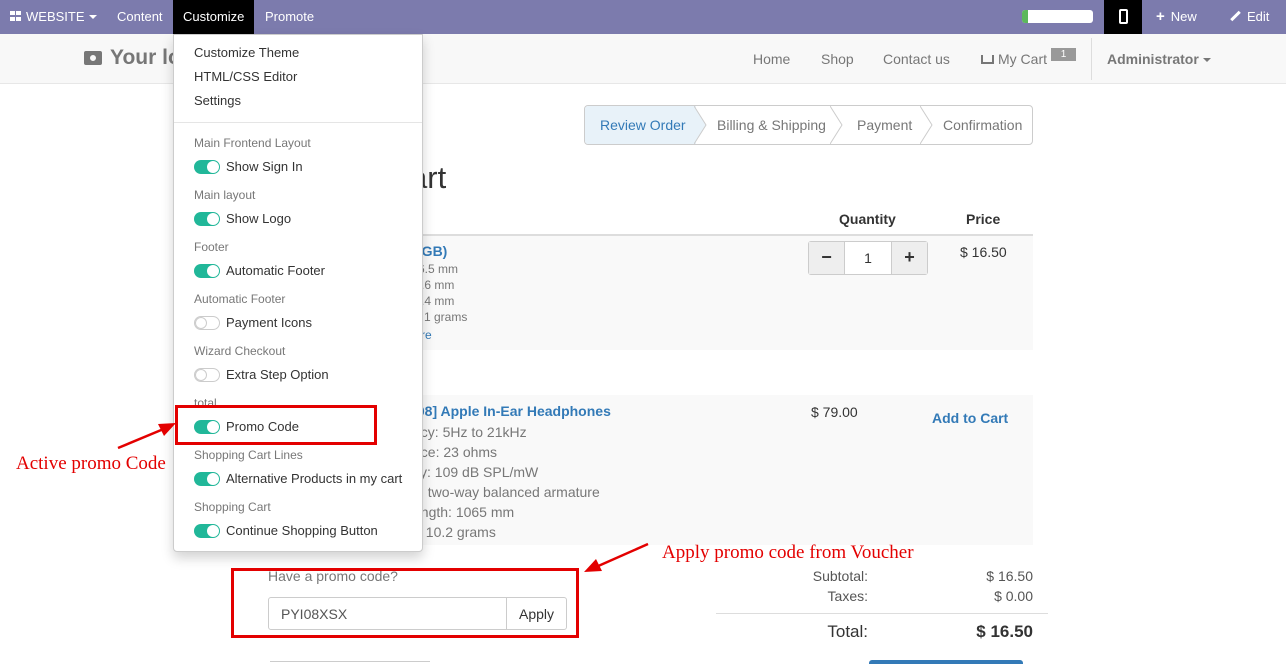 This screenshot has height=664, width=1286. Describe the element at coordinates (275, 270) in the screenshot. I see `option-label: Automatic Footer` at that location.